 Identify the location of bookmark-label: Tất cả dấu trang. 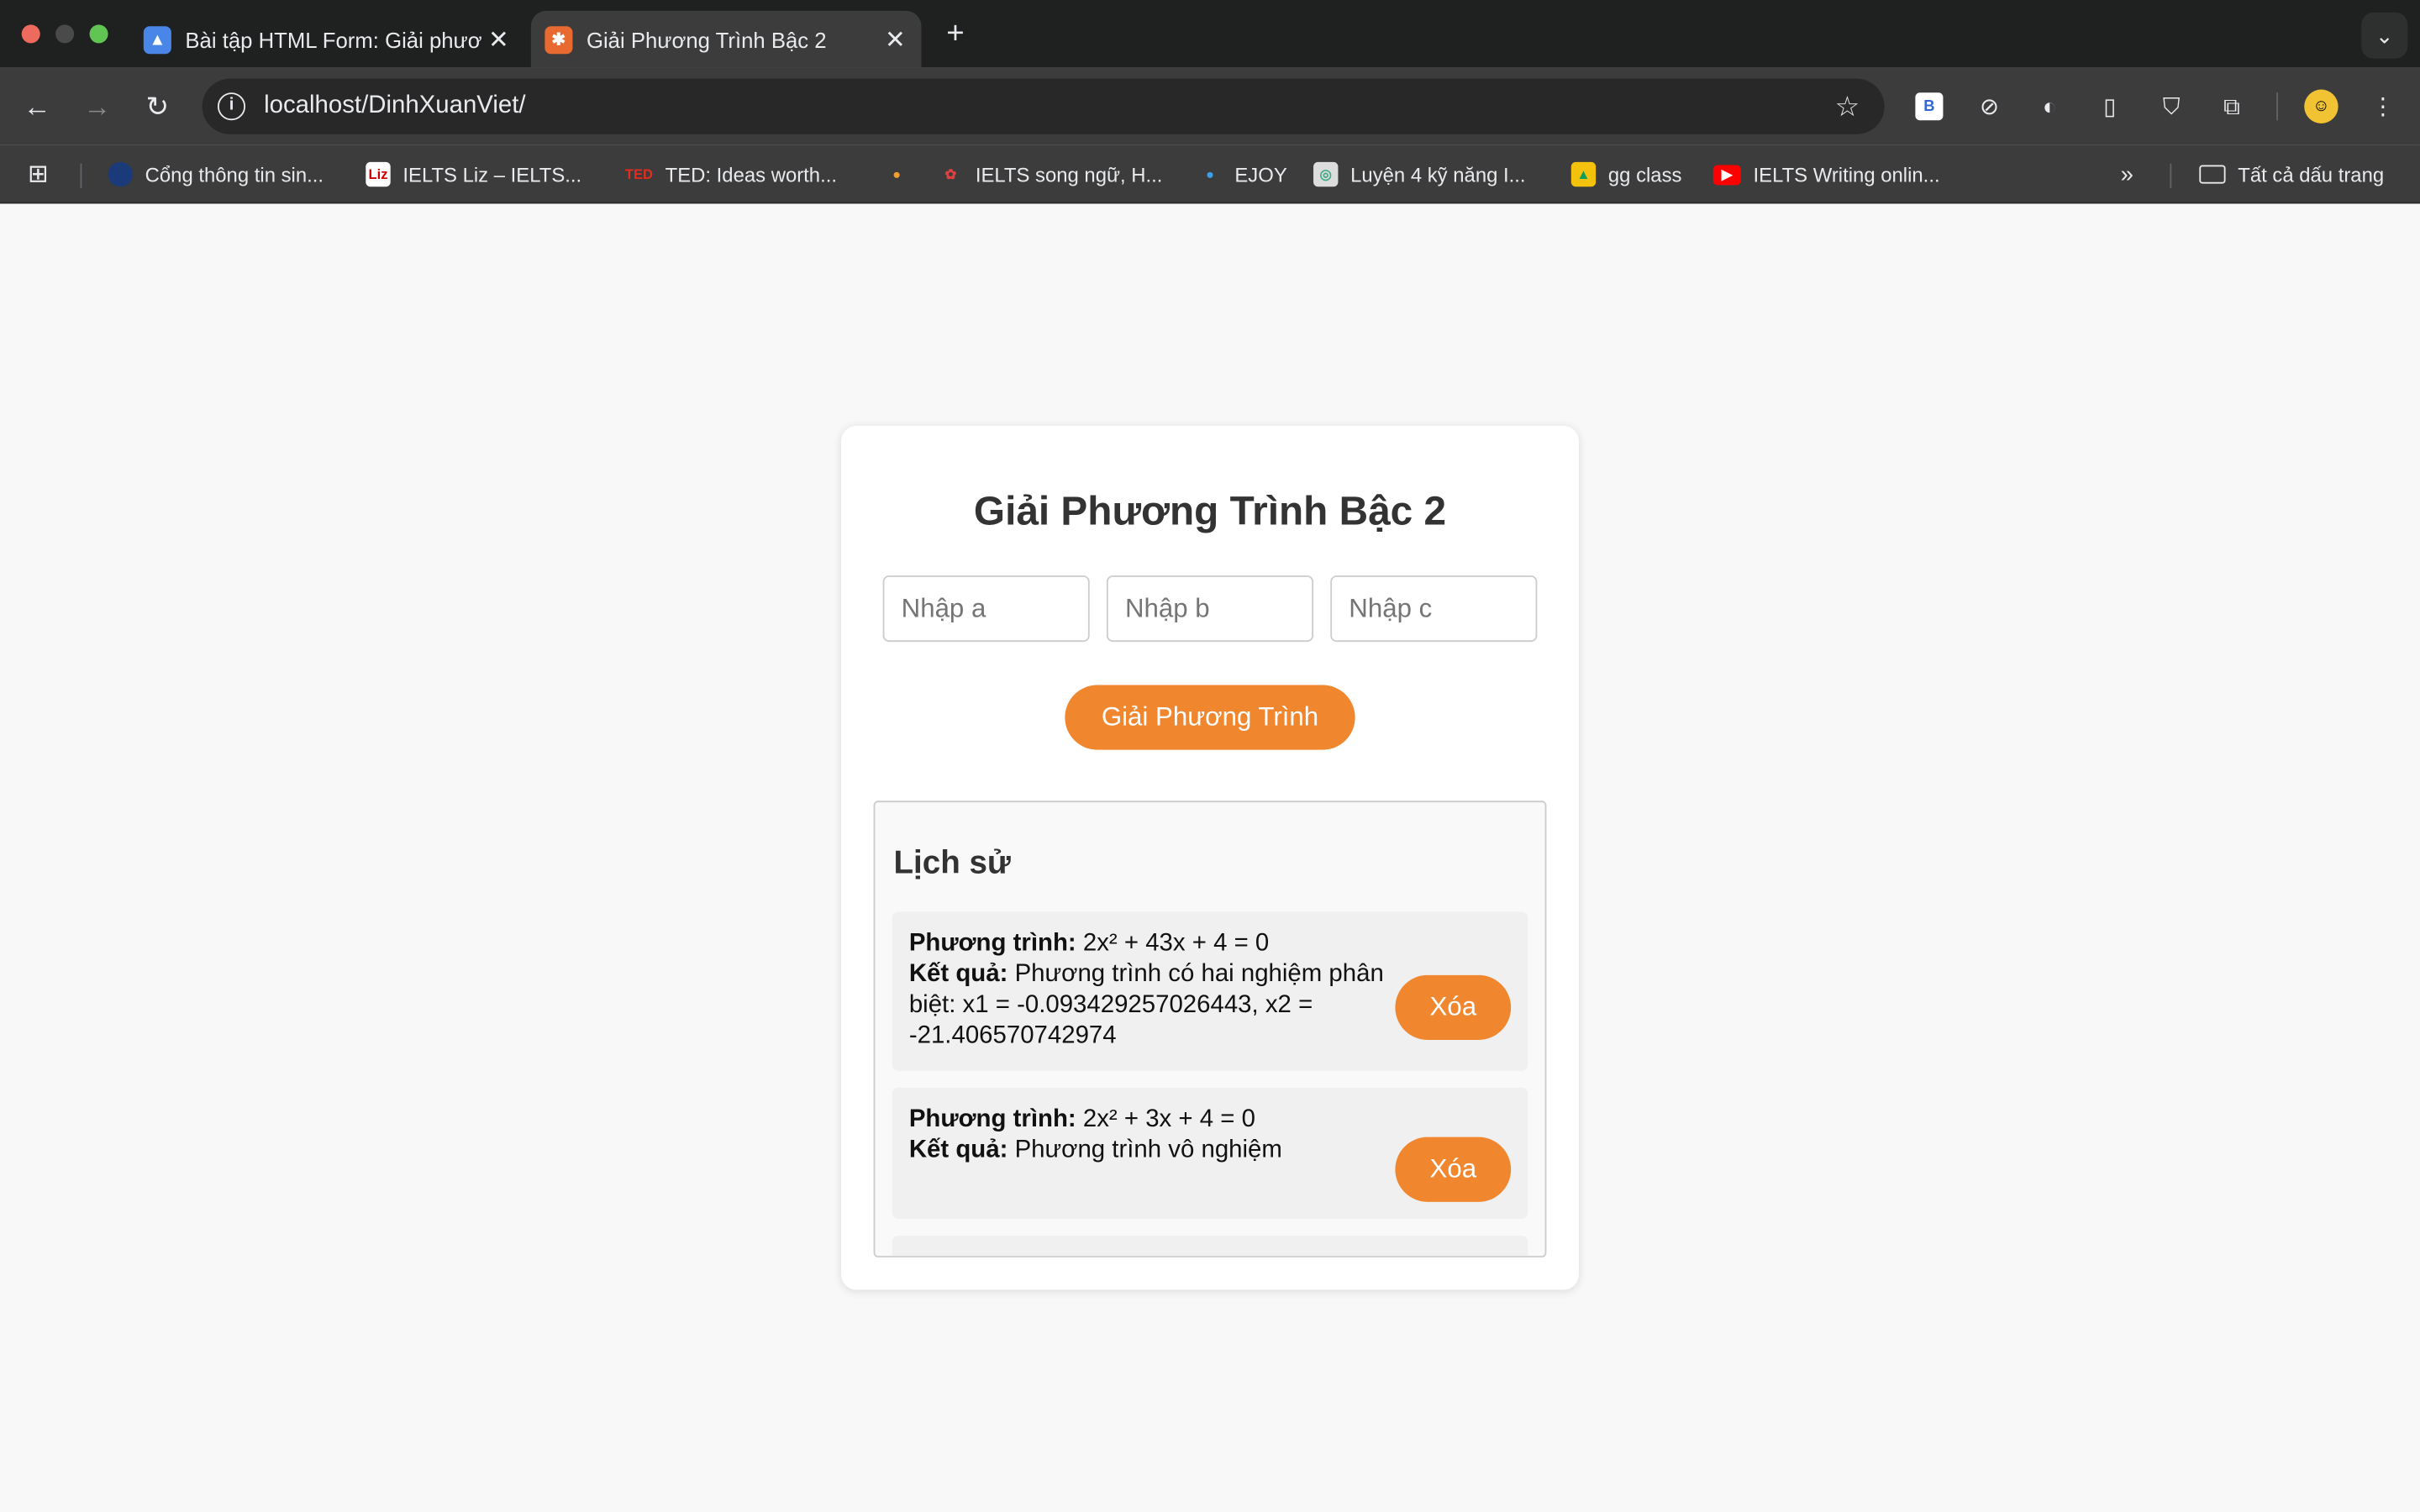
(2311, 174).